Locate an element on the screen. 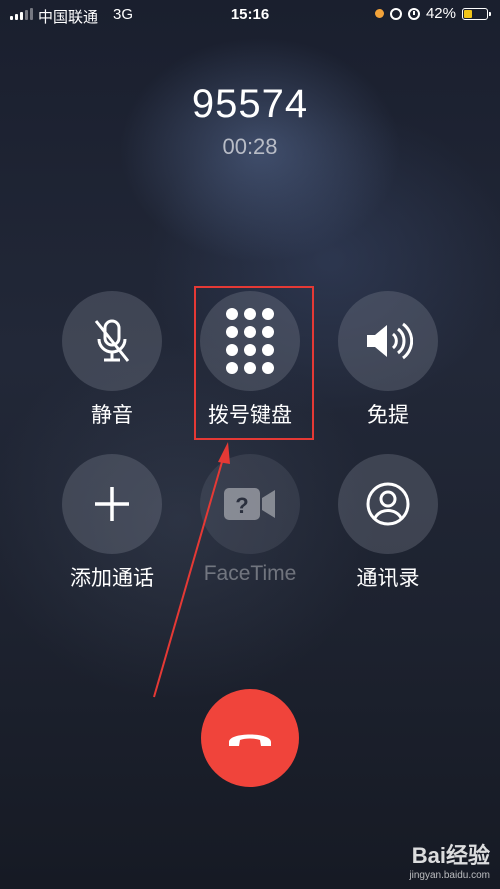 The height and width of the screenshot is (889, 500). watermark-brand: Bai经验 is located at coordinates (450, 855).